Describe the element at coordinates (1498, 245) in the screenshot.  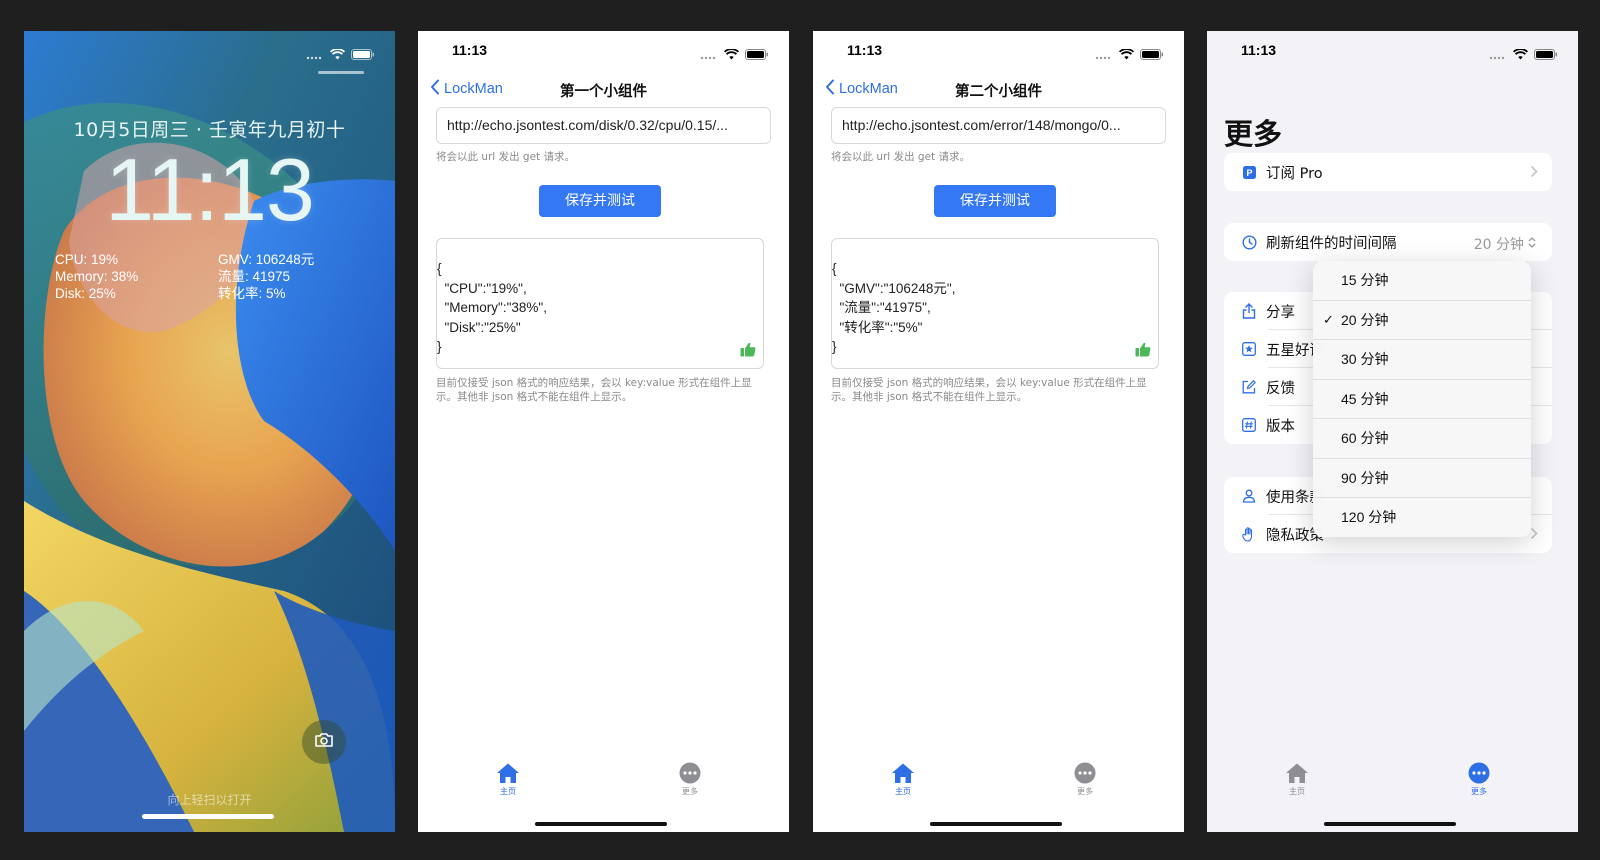
I see `refresh-value-text: 20 分钟` at that location.